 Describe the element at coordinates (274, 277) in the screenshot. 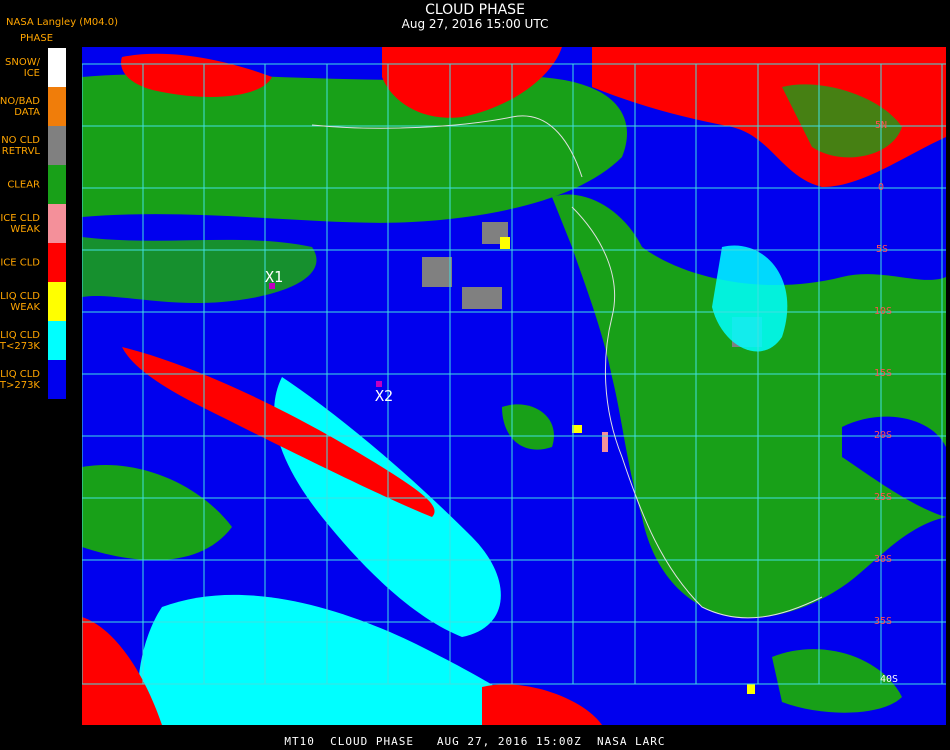

I see `marker-x1-label: X1` at that location.